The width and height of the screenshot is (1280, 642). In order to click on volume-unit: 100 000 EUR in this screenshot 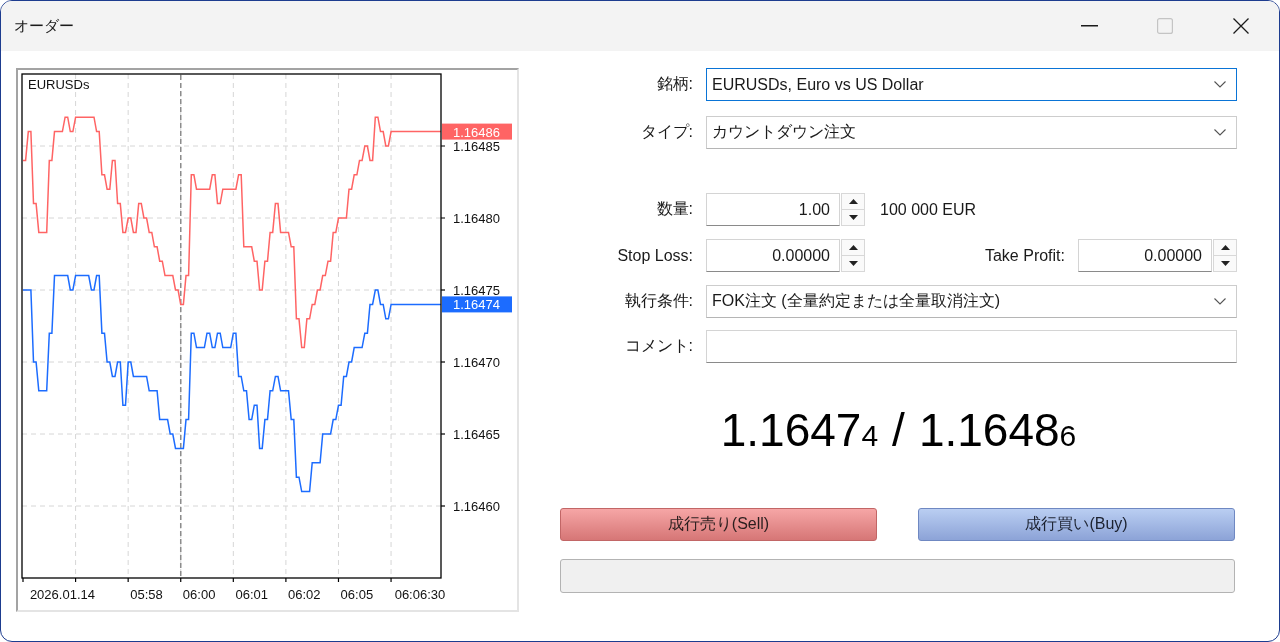, I will do `click(928, 209)`.